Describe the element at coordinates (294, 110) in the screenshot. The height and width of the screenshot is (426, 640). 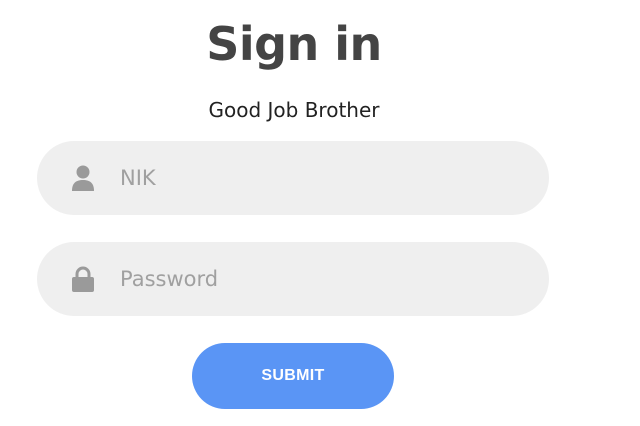
I see `page-subtitle: Good Job Brother` at that location.